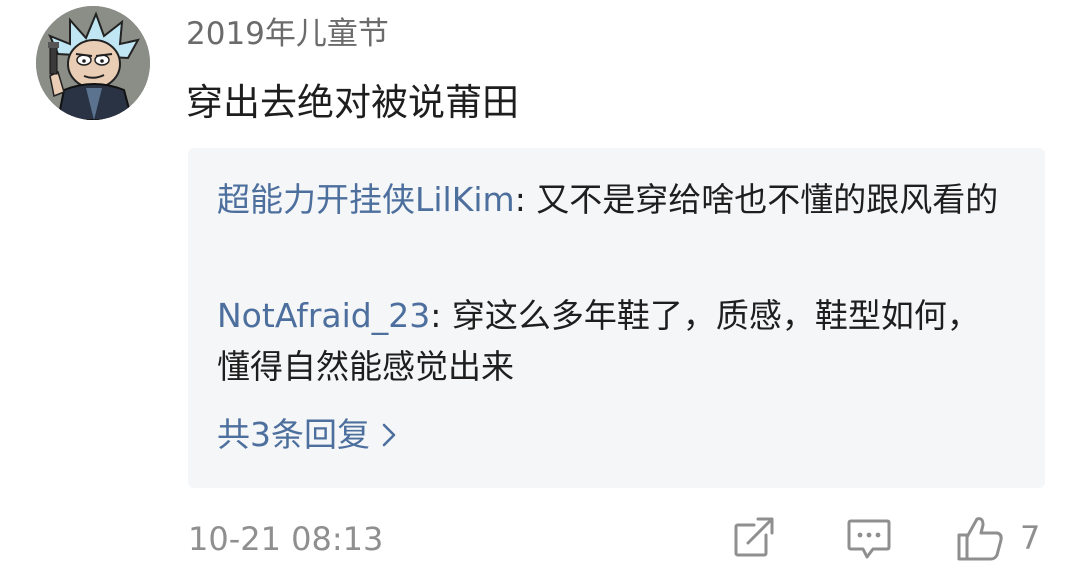 The image size is (1076, 573). Describe the element at coordinates (366, 199) in the screenshot. I see `reply-author-link: 超能力开挂侠LilKim` at that location.